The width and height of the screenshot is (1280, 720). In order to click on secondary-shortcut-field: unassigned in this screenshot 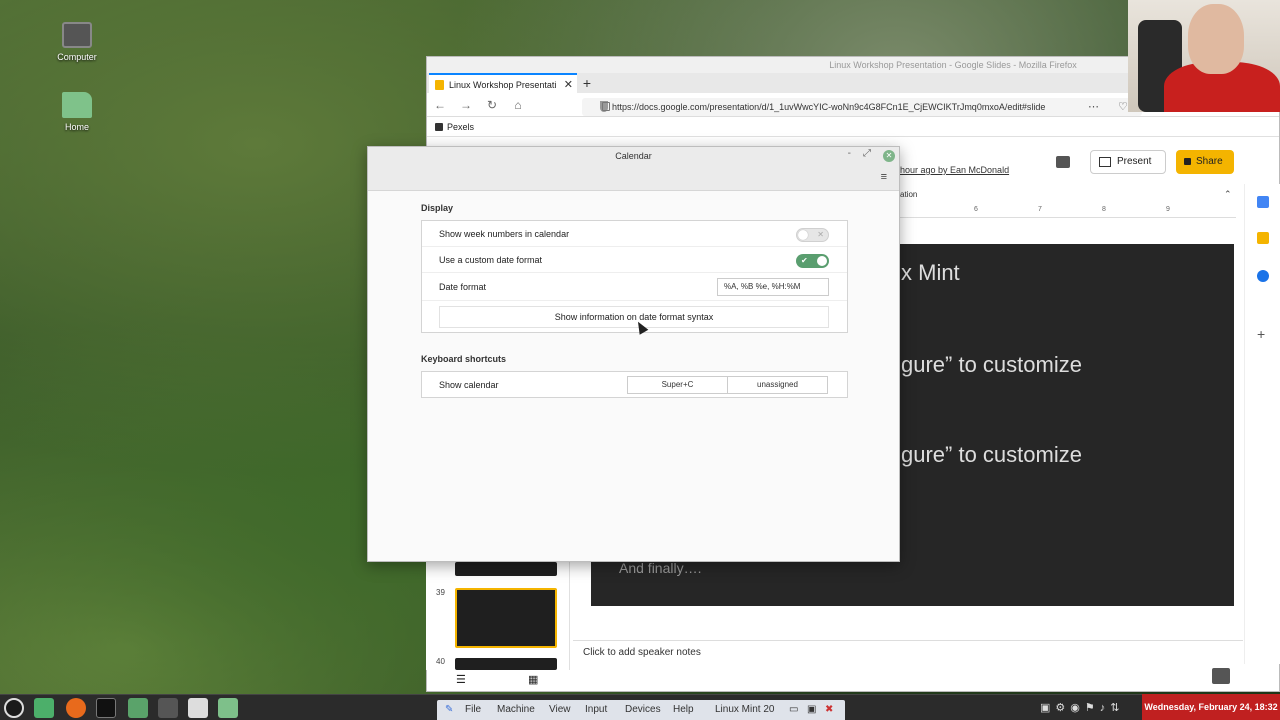, I will do `click(777, 385)`.